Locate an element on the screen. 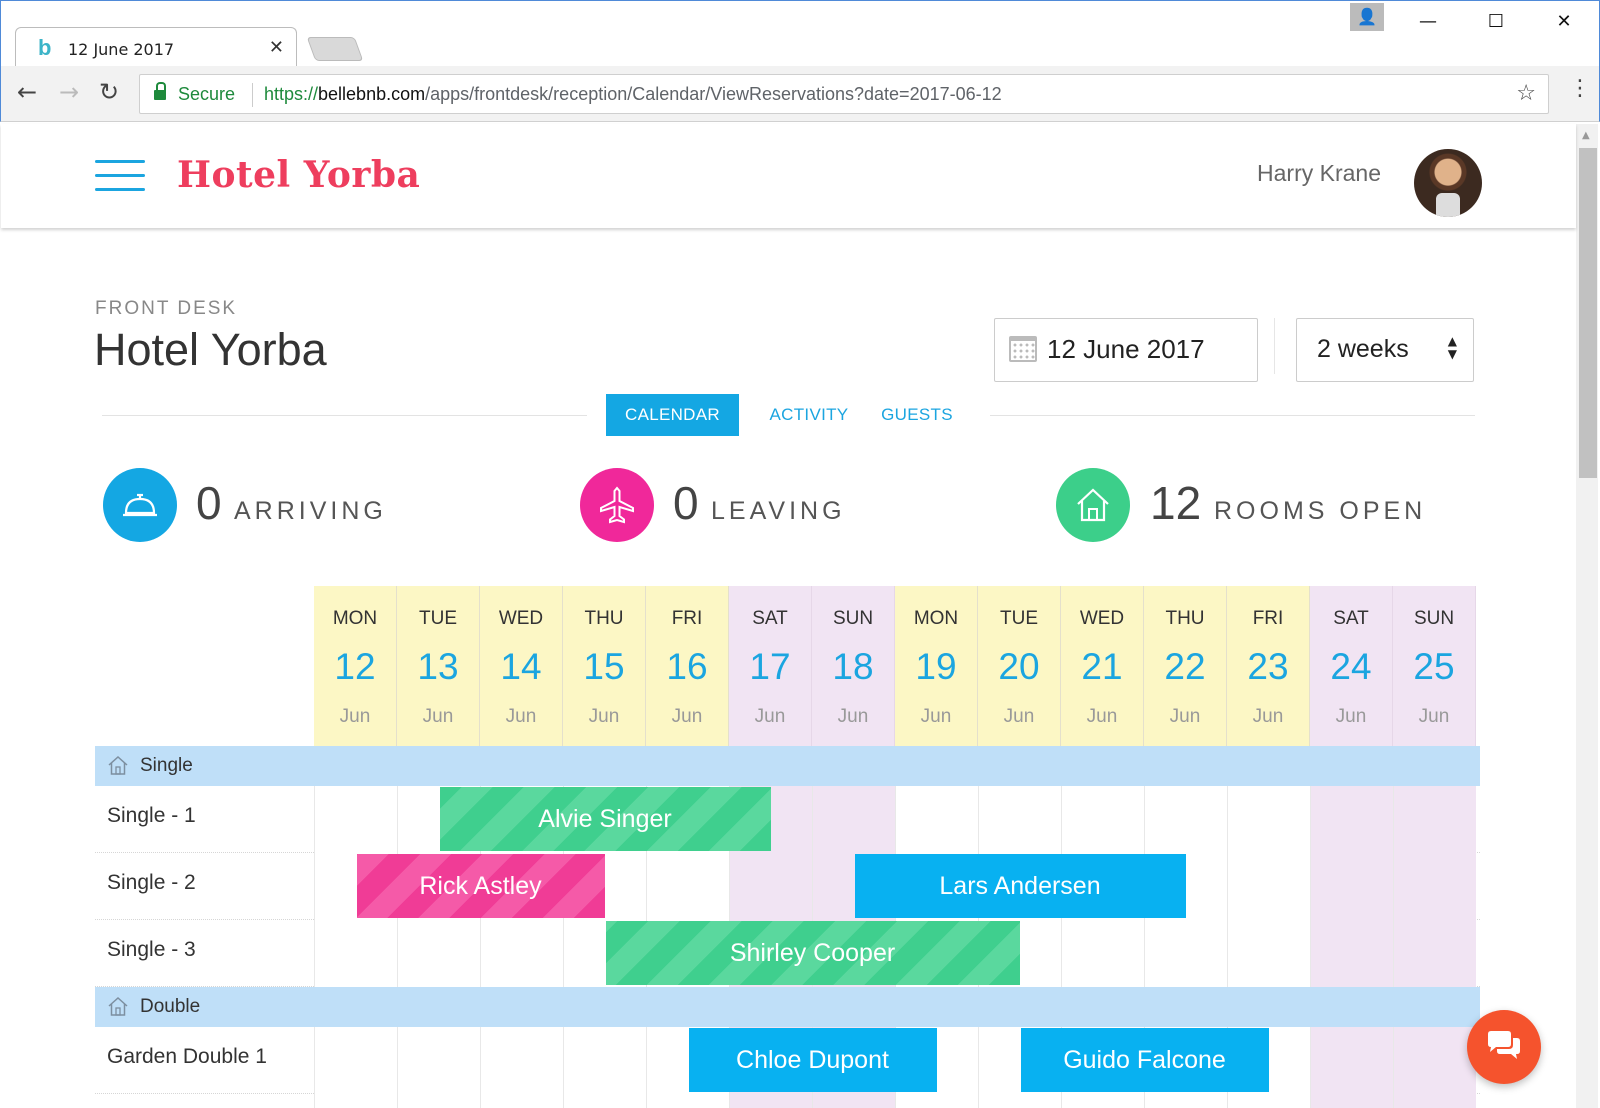 The height and width of the screenshot is (1108, 1600). day-header: SUN 18 Jun is located at coordinates (853, 666).